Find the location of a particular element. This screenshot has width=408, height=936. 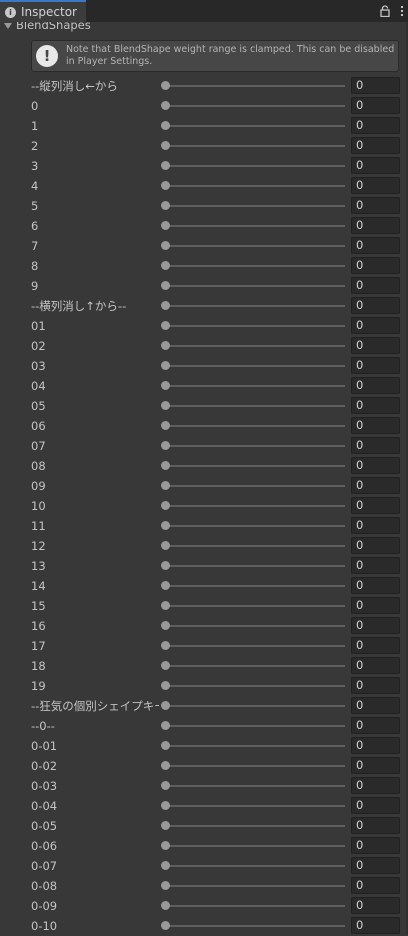

blendshapes-foldout: BlendShapes is located at coordinates (204, 28).